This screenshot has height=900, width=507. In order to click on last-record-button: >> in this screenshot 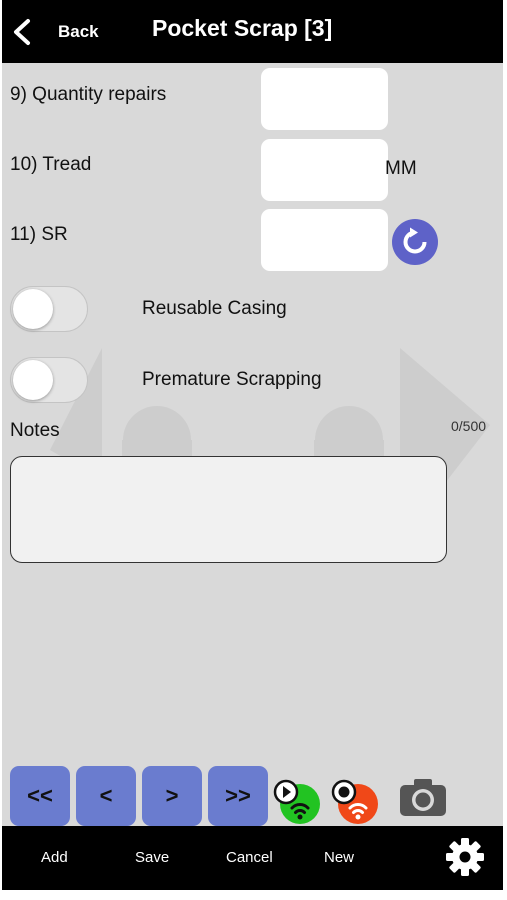, I will do `click(238, 796)`.